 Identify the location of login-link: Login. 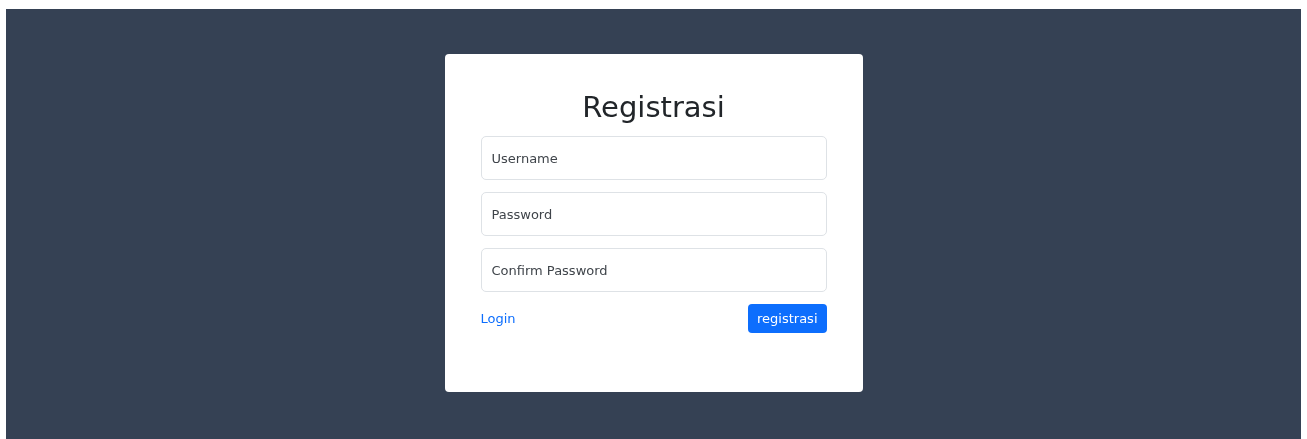
(498, 318).